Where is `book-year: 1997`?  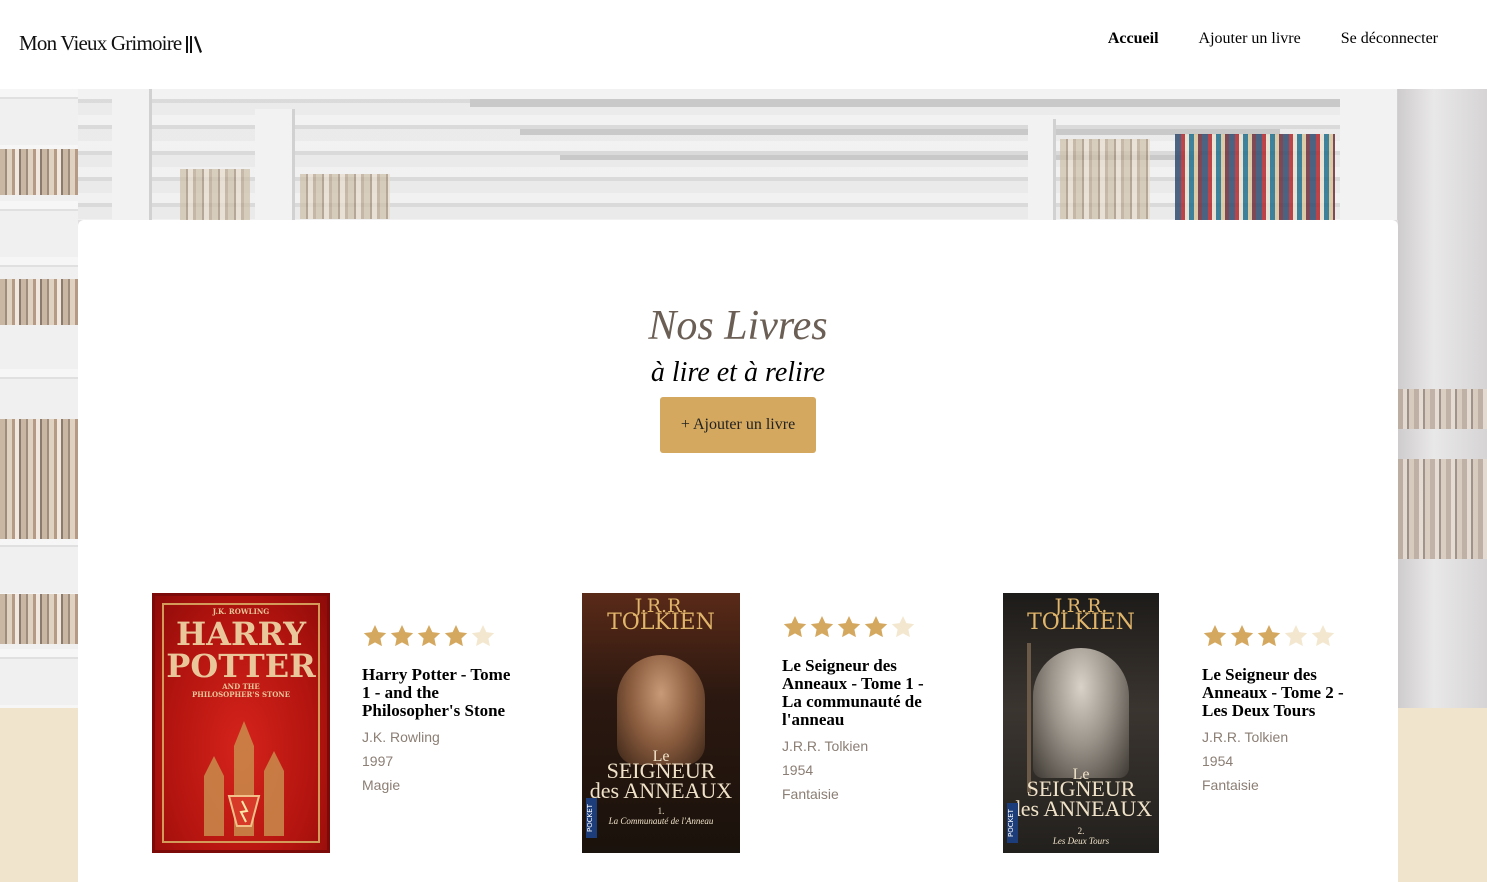
book-year: 1997 is located at coordinates (378, 761).